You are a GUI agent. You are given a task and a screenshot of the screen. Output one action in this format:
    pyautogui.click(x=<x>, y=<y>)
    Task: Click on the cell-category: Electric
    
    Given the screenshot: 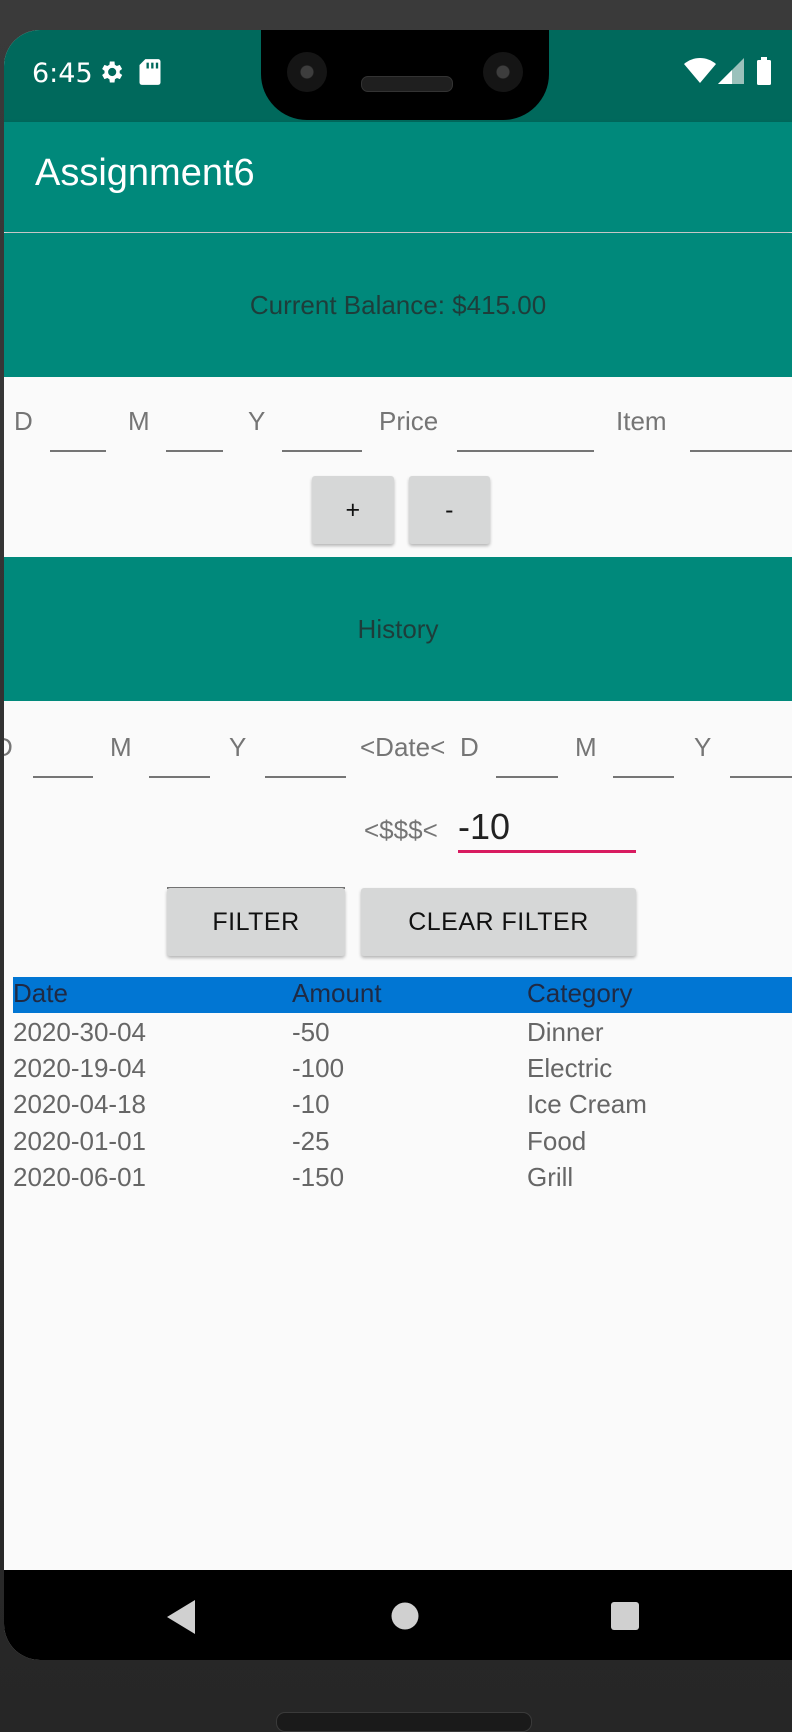 What is the action you would take?
    pyautogui.click(x=570, y=1068)
    